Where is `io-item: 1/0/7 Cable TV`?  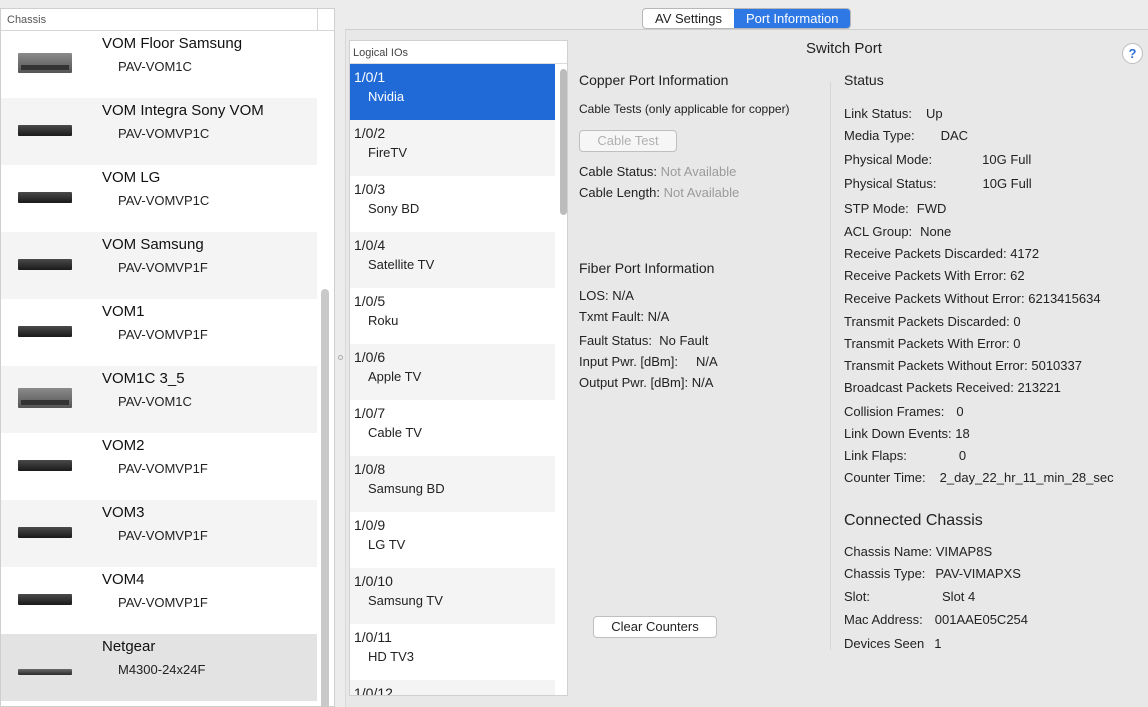
io-item: 1/0/7 Cable TV is located at coordinates (452, 428).